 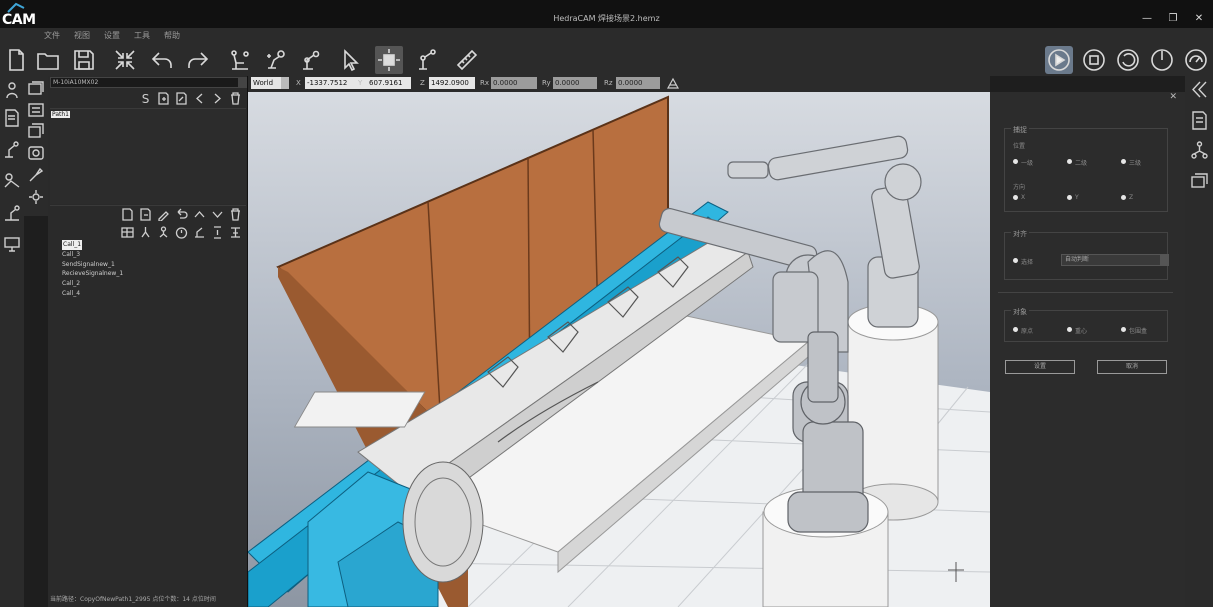 I want to click on frame-selector: World, so click(x=270, y=83).